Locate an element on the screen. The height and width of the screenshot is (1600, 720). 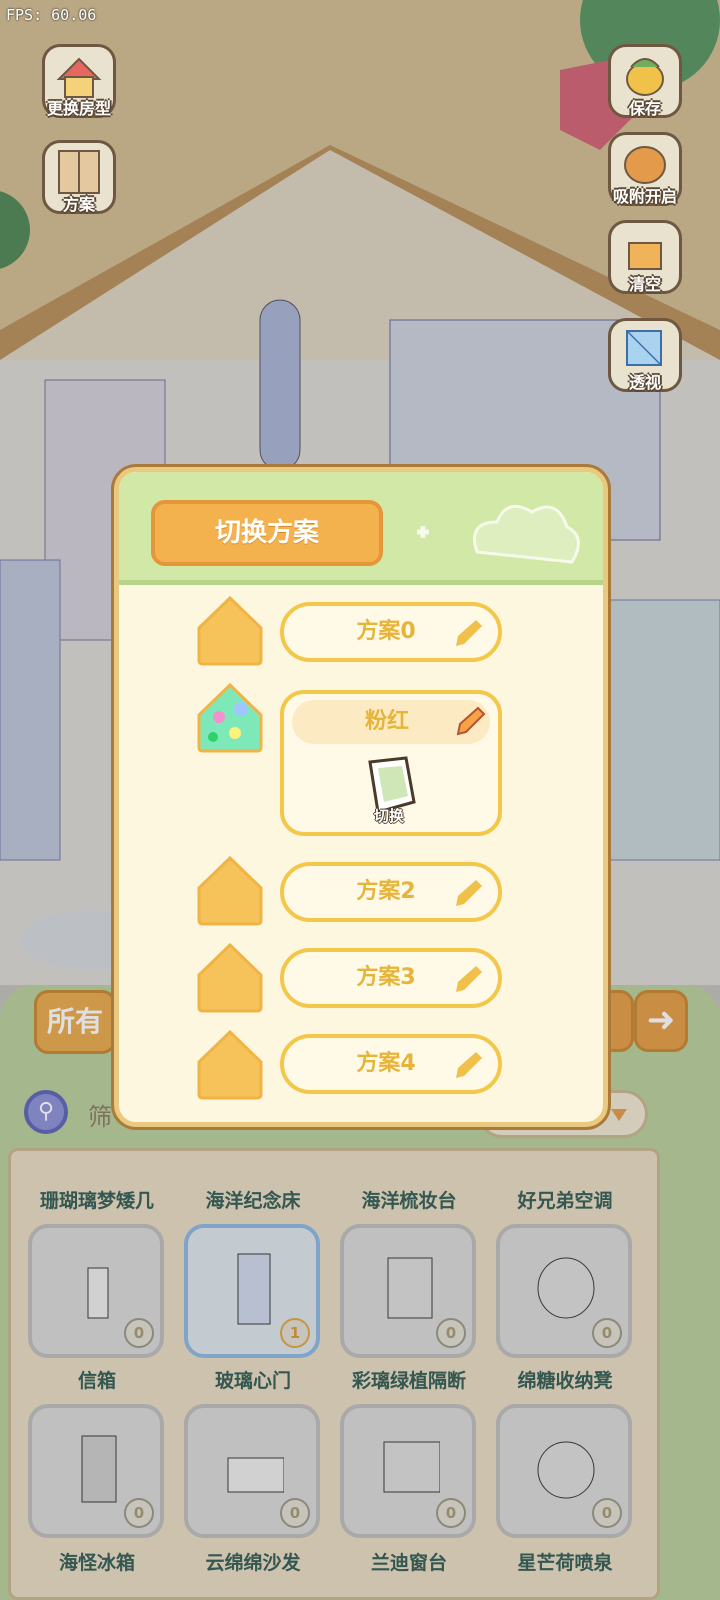
plan-row-1-expanded: 粉红 切换 is located at coordinates (391, 763).